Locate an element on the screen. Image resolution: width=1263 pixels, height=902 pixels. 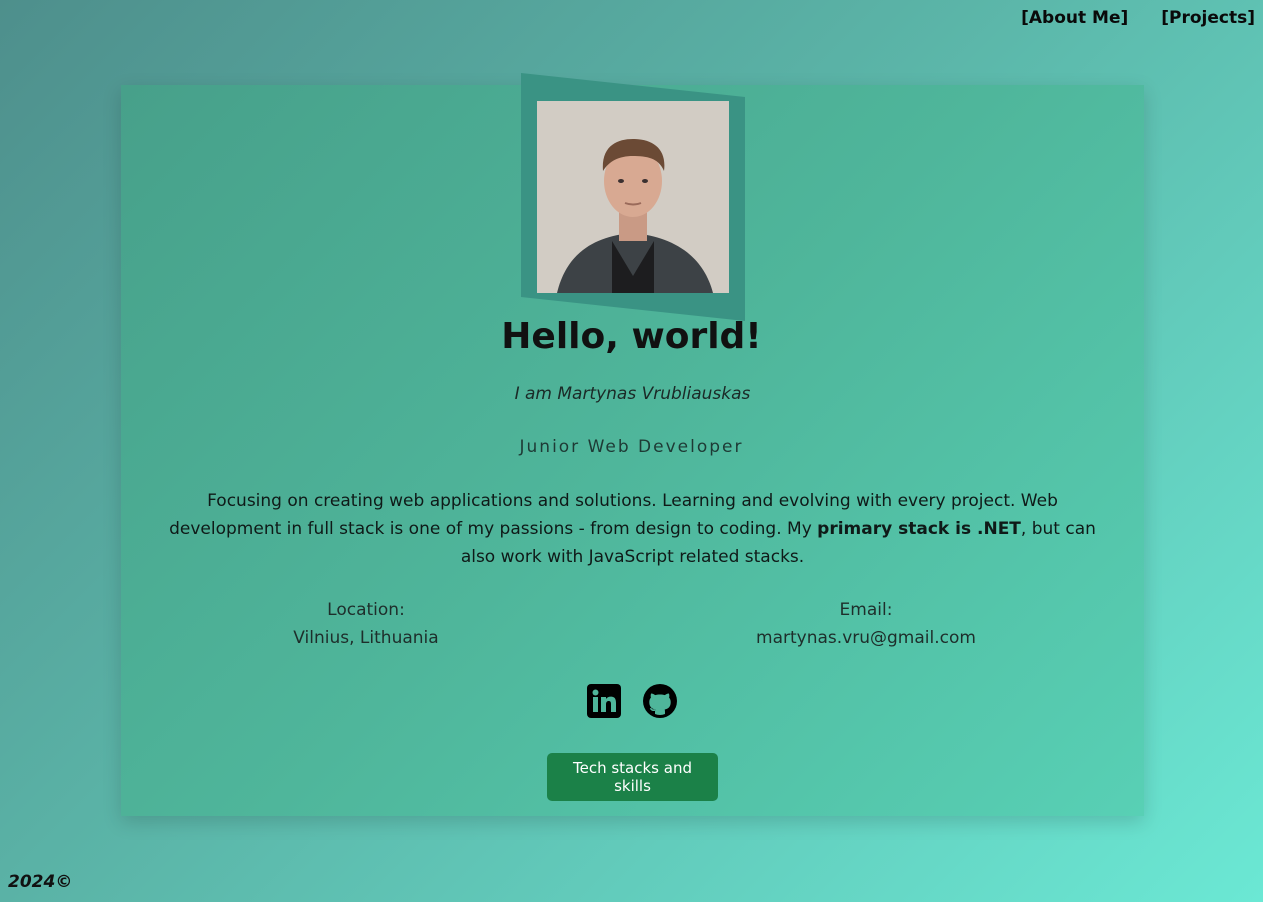
email-block: Email: martynas.vru@gmail.com is located at coordinates (866, 624).